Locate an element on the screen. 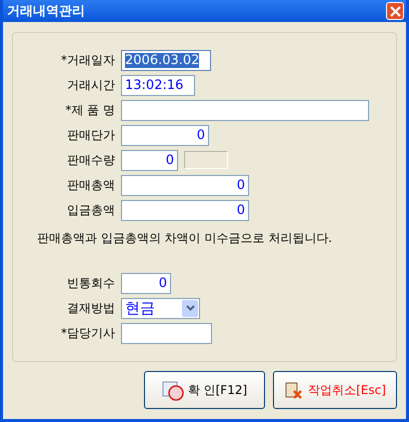  field-label: 빈통회수 is located at coordinates (90, 283).